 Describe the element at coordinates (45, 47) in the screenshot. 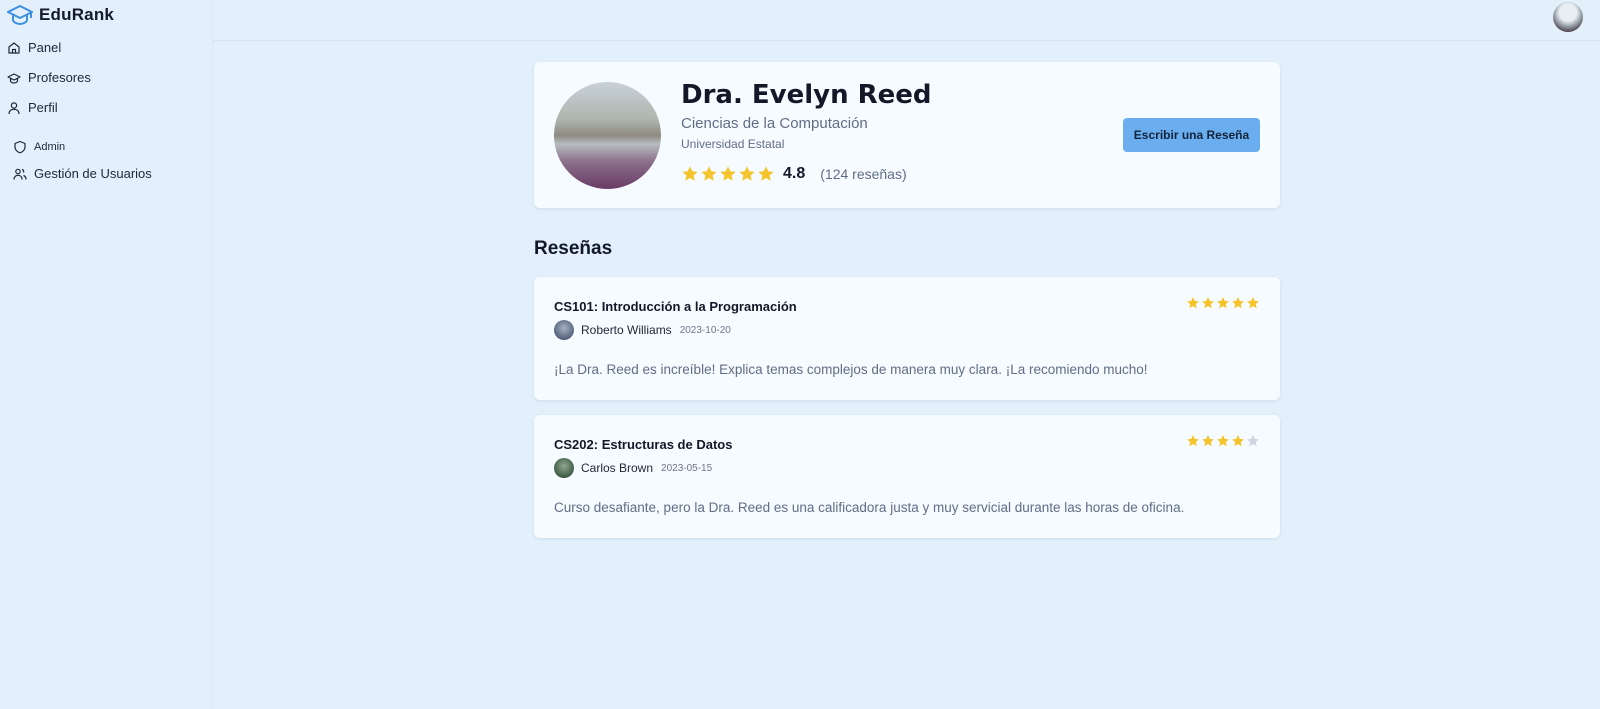

I see `sidebar-item-label: Panel` at that location.